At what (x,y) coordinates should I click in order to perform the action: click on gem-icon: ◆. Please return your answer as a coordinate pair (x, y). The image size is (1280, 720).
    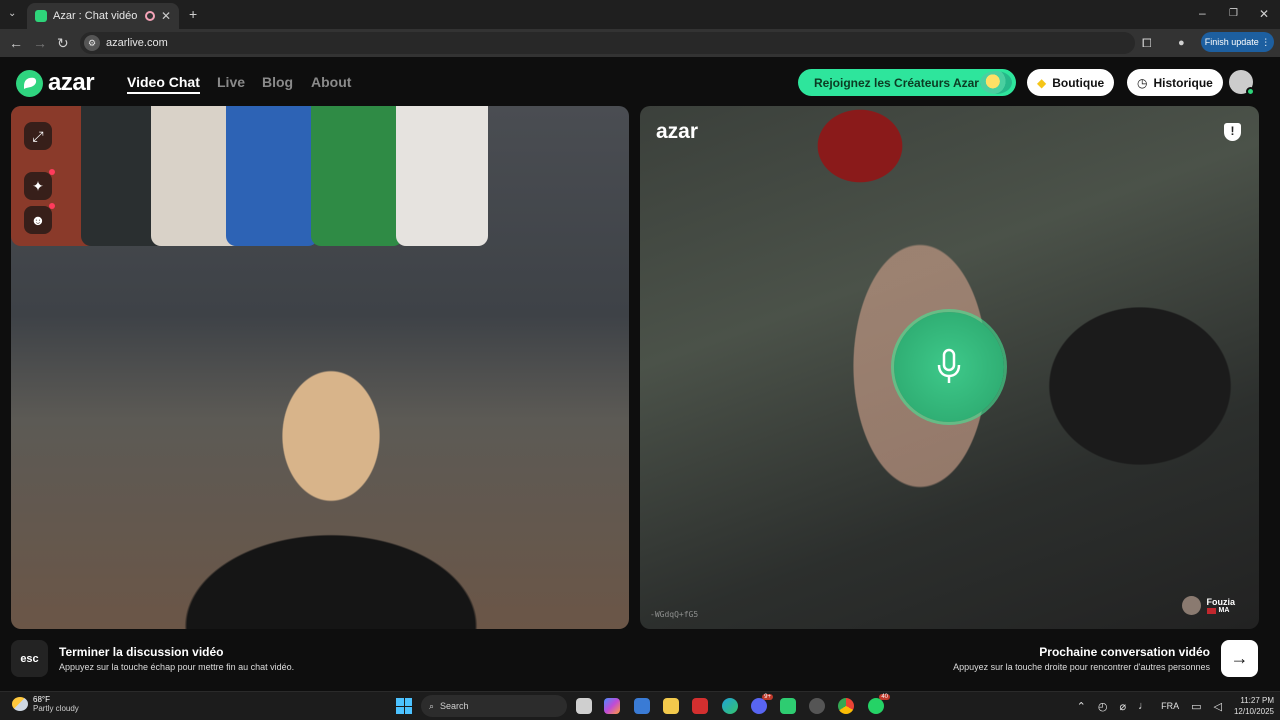
    Looking at the image, I should click on (1042, 82).